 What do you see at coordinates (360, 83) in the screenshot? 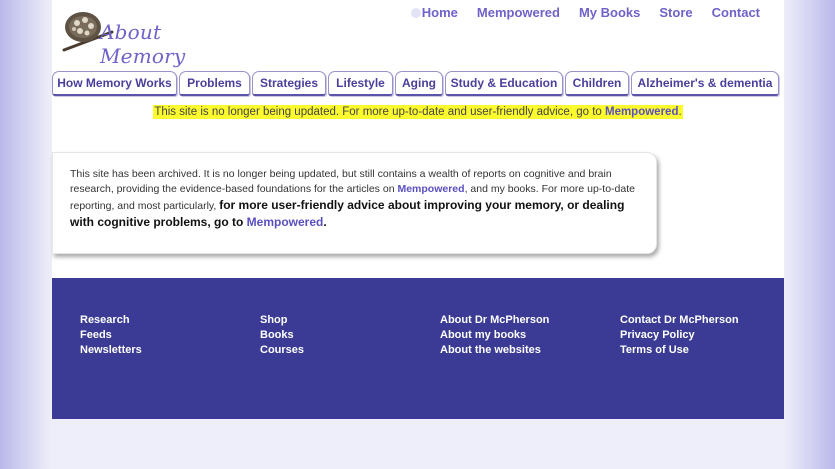
I see `tab-lifestyle: Lifestyle` at bounding box center [360, 83].